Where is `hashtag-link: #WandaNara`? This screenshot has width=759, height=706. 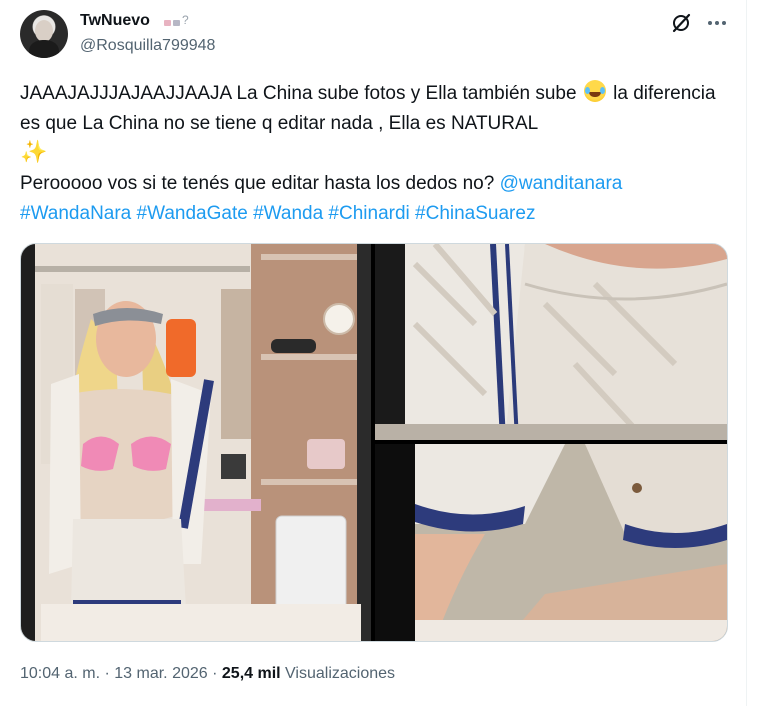
hashtag-link: #WandaNara is located at coordinates (75, 213).